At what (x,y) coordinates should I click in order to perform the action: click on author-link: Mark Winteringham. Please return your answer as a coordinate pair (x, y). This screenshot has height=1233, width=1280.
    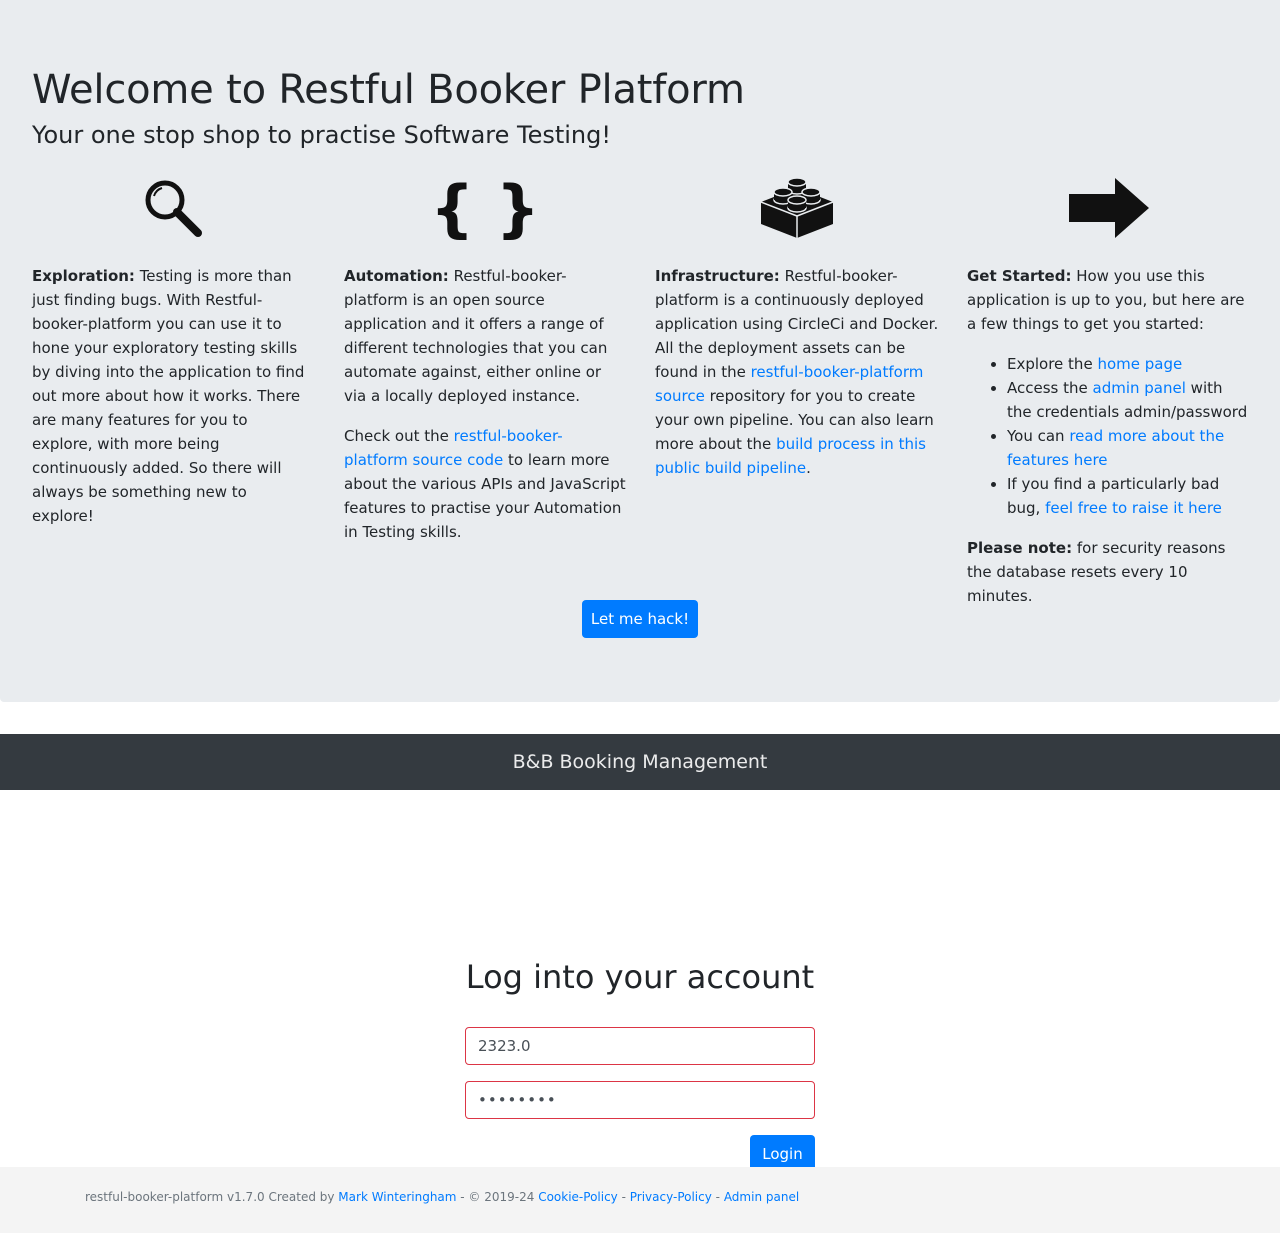
    Looking at the image, I should click on (397, 1197).